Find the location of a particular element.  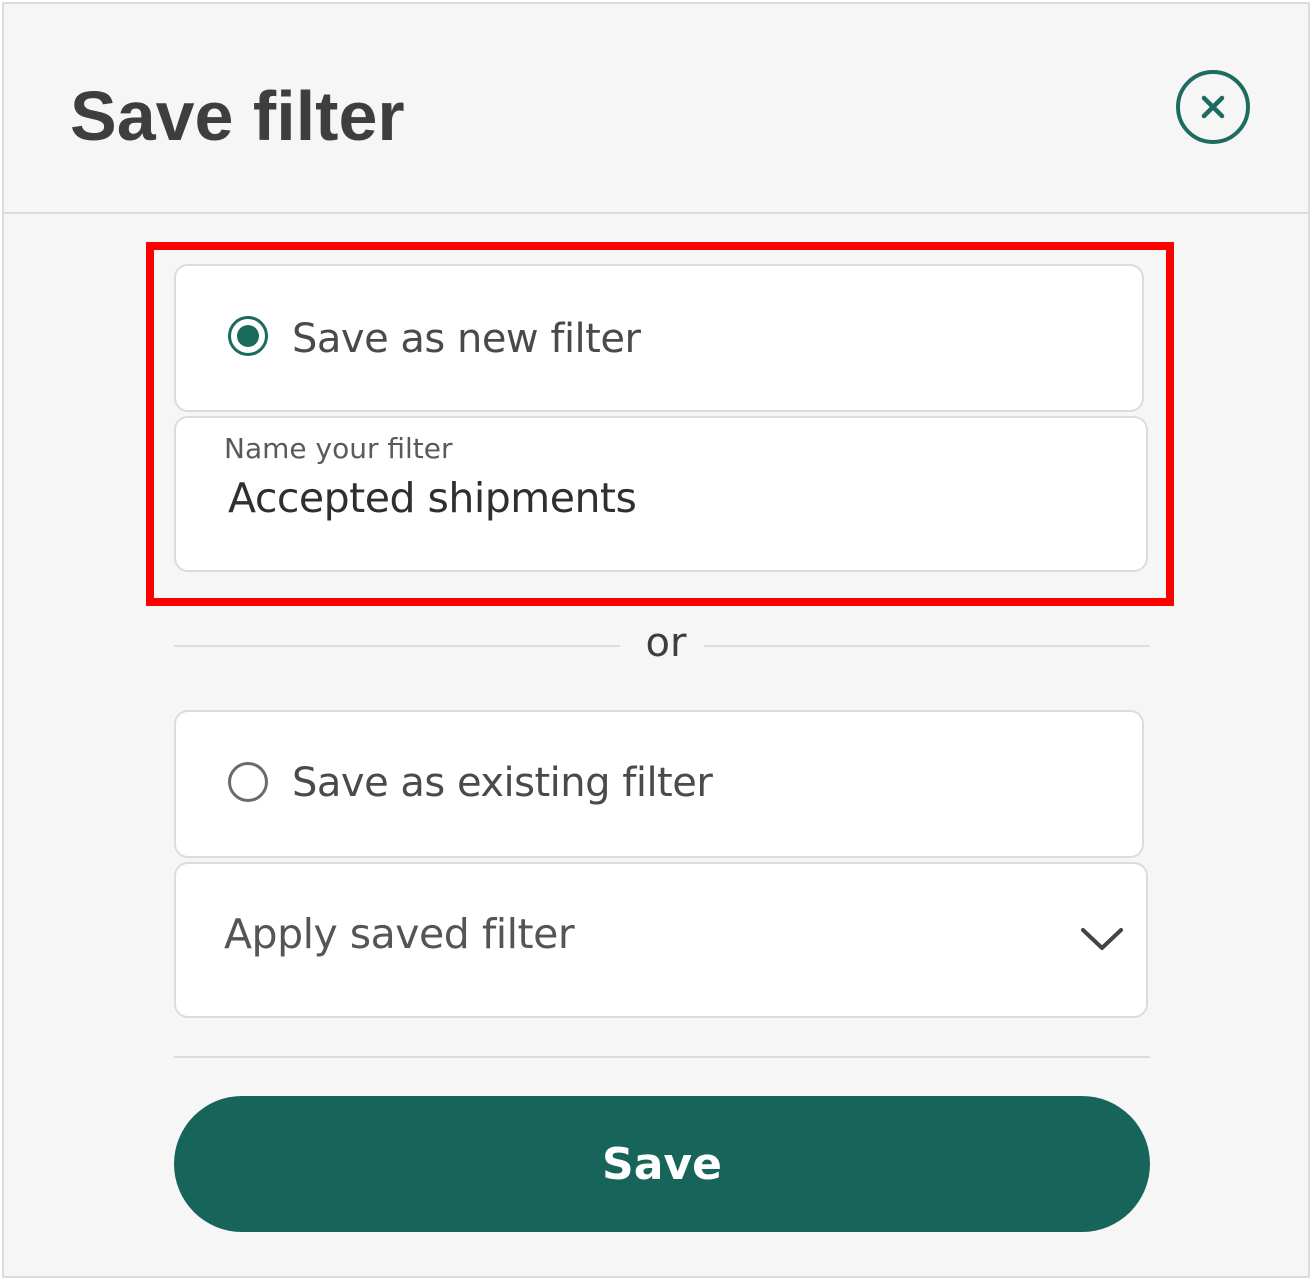

new-filter-label: Save as new filter is located at coordinates (466, 339).